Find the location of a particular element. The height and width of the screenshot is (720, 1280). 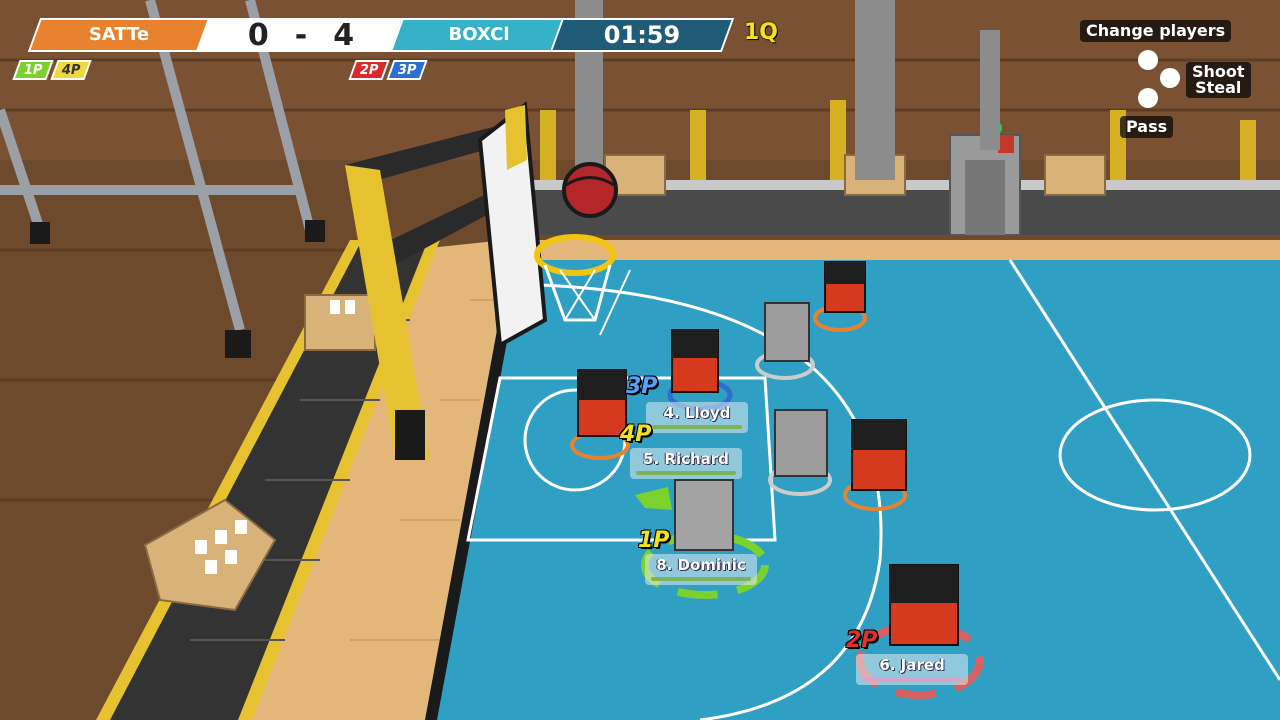

player-marker-3p: 3P is located at coordinates (642, 386).